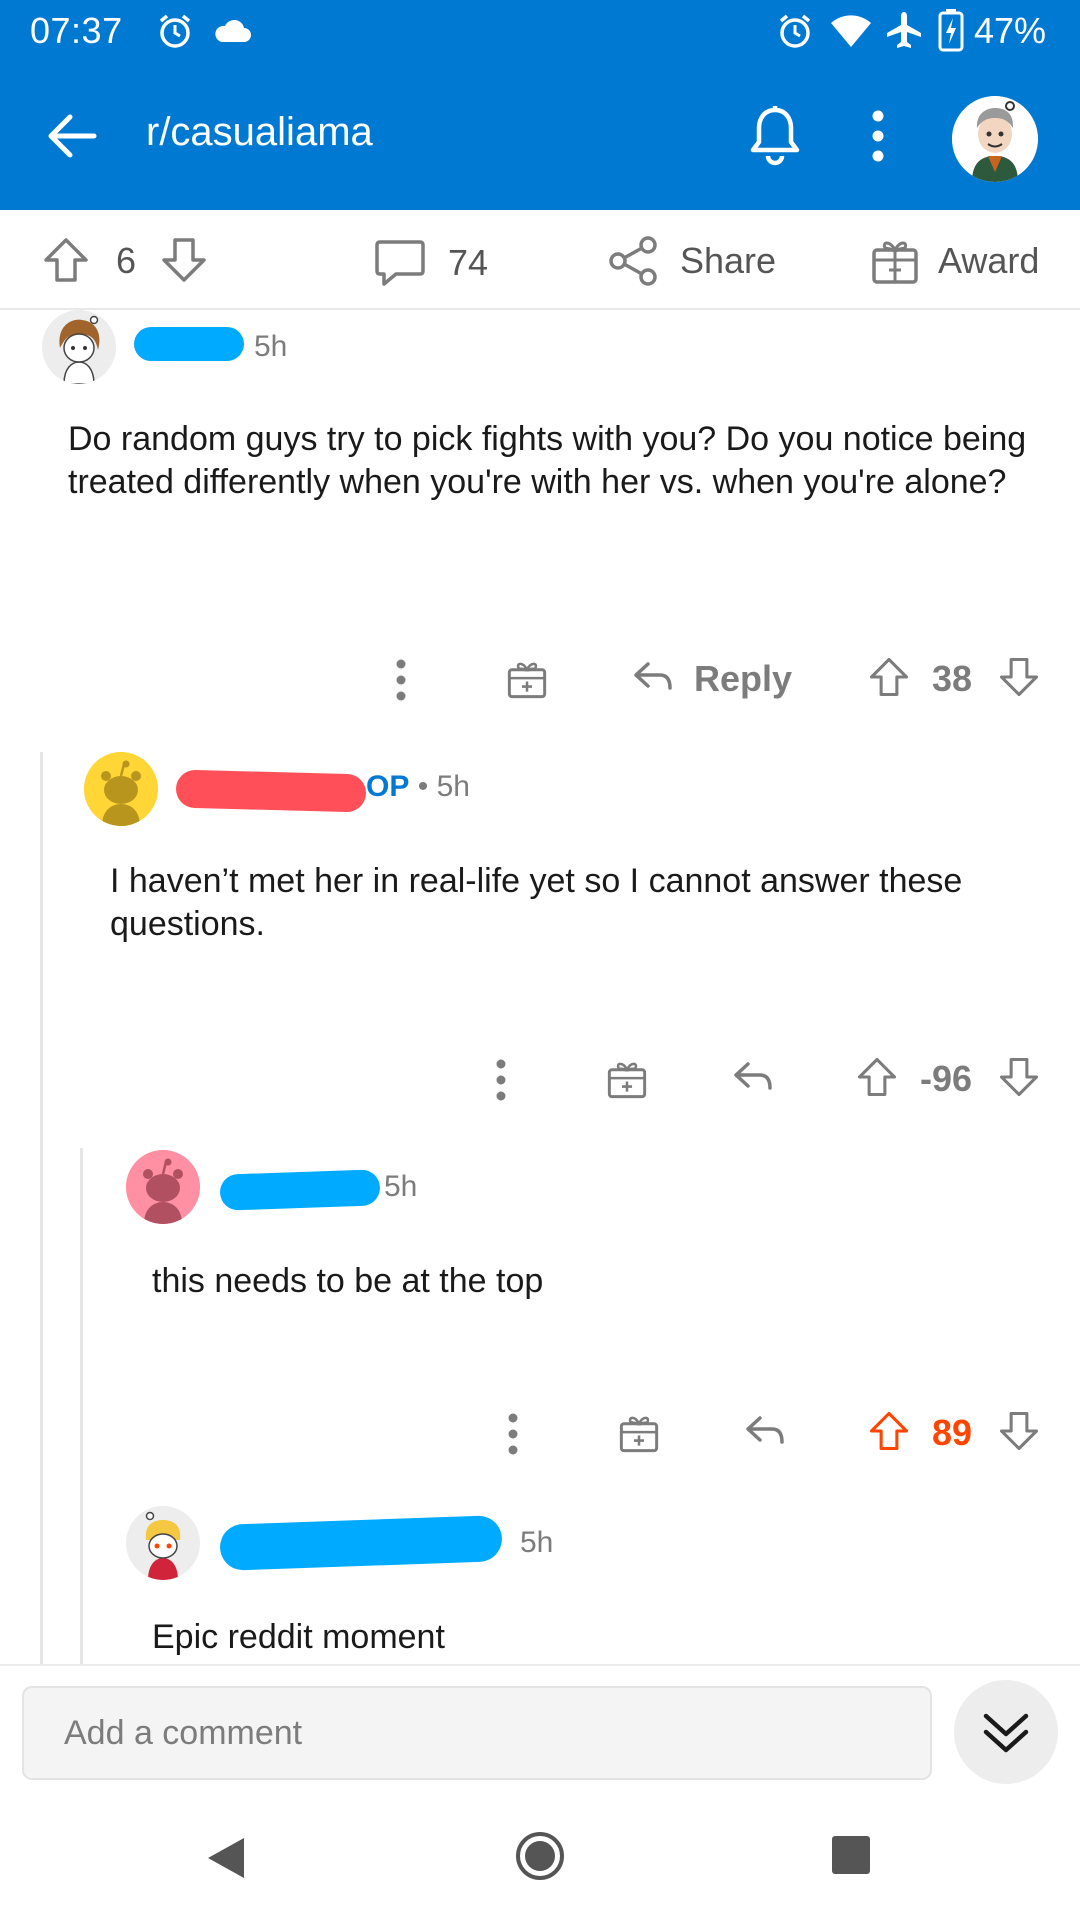 This screenshot has height=1920, width=1080. I want to click on status-time: 07:37, so click(76, 30).